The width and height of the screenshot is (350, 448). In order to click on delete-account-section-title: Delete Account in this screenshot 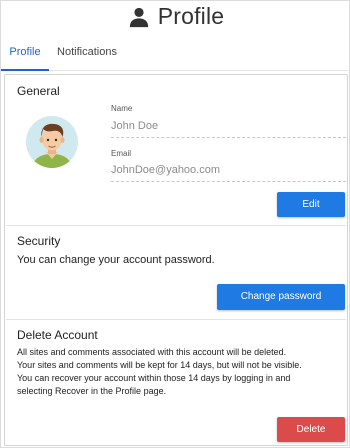, I will do `click(57, 335)`.